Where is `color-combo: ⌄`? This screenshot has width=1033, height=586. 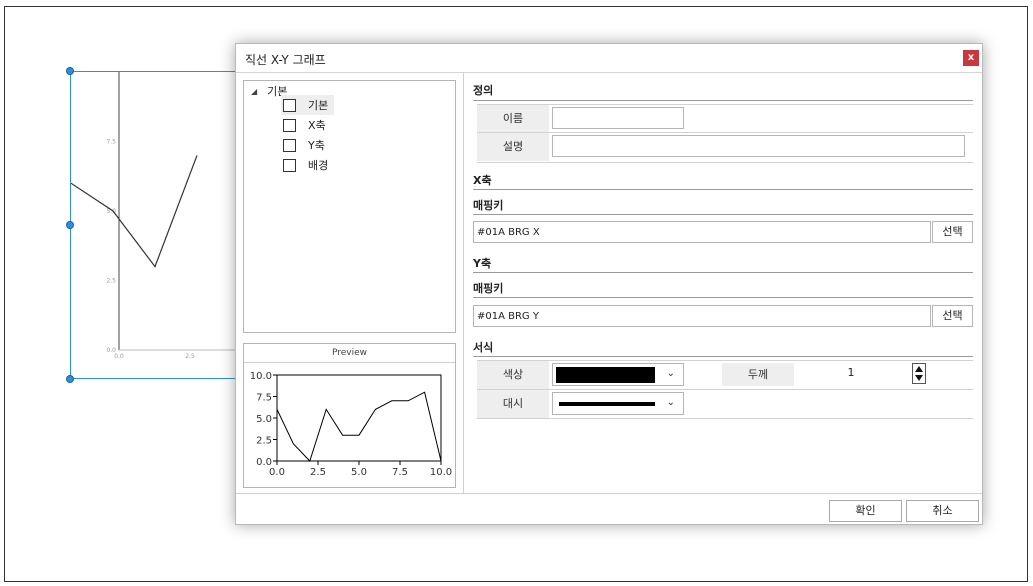
color-combo: ⌄ is located at coordinates (618, 374).